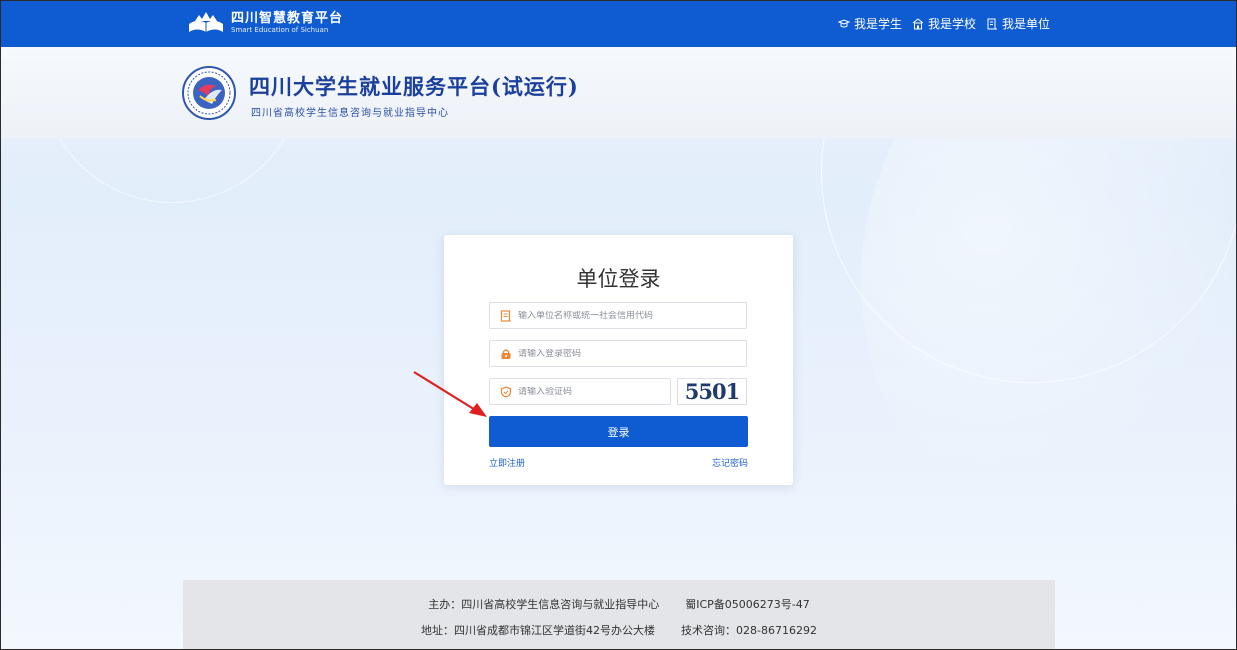 The height and width of the screenshot is (650, 1237). I want to click on footer-host: 主办：四川省高校学生信息咨询与就业指导中心, so click(544, 604).